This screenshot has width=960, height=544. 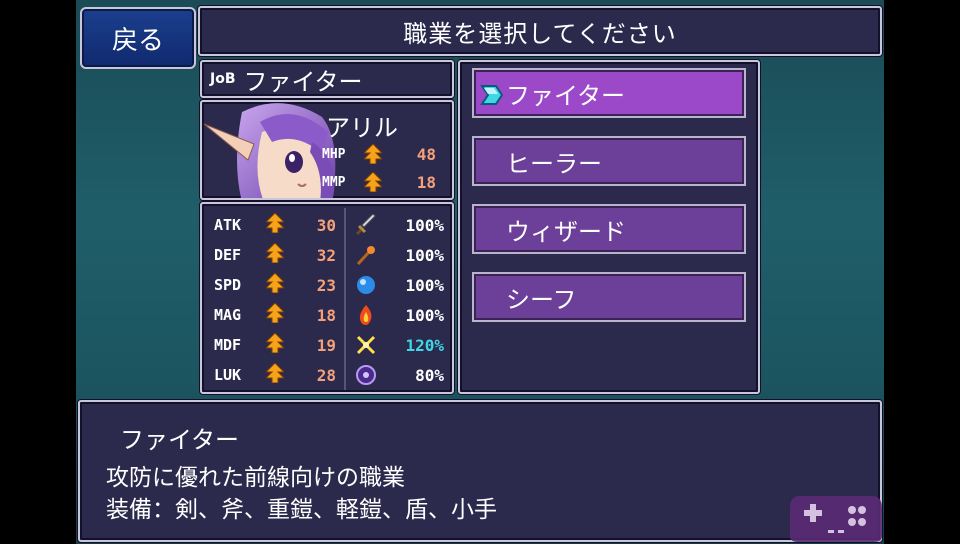 I want to click on stat-label: MDF, so click(x=228, y=345).